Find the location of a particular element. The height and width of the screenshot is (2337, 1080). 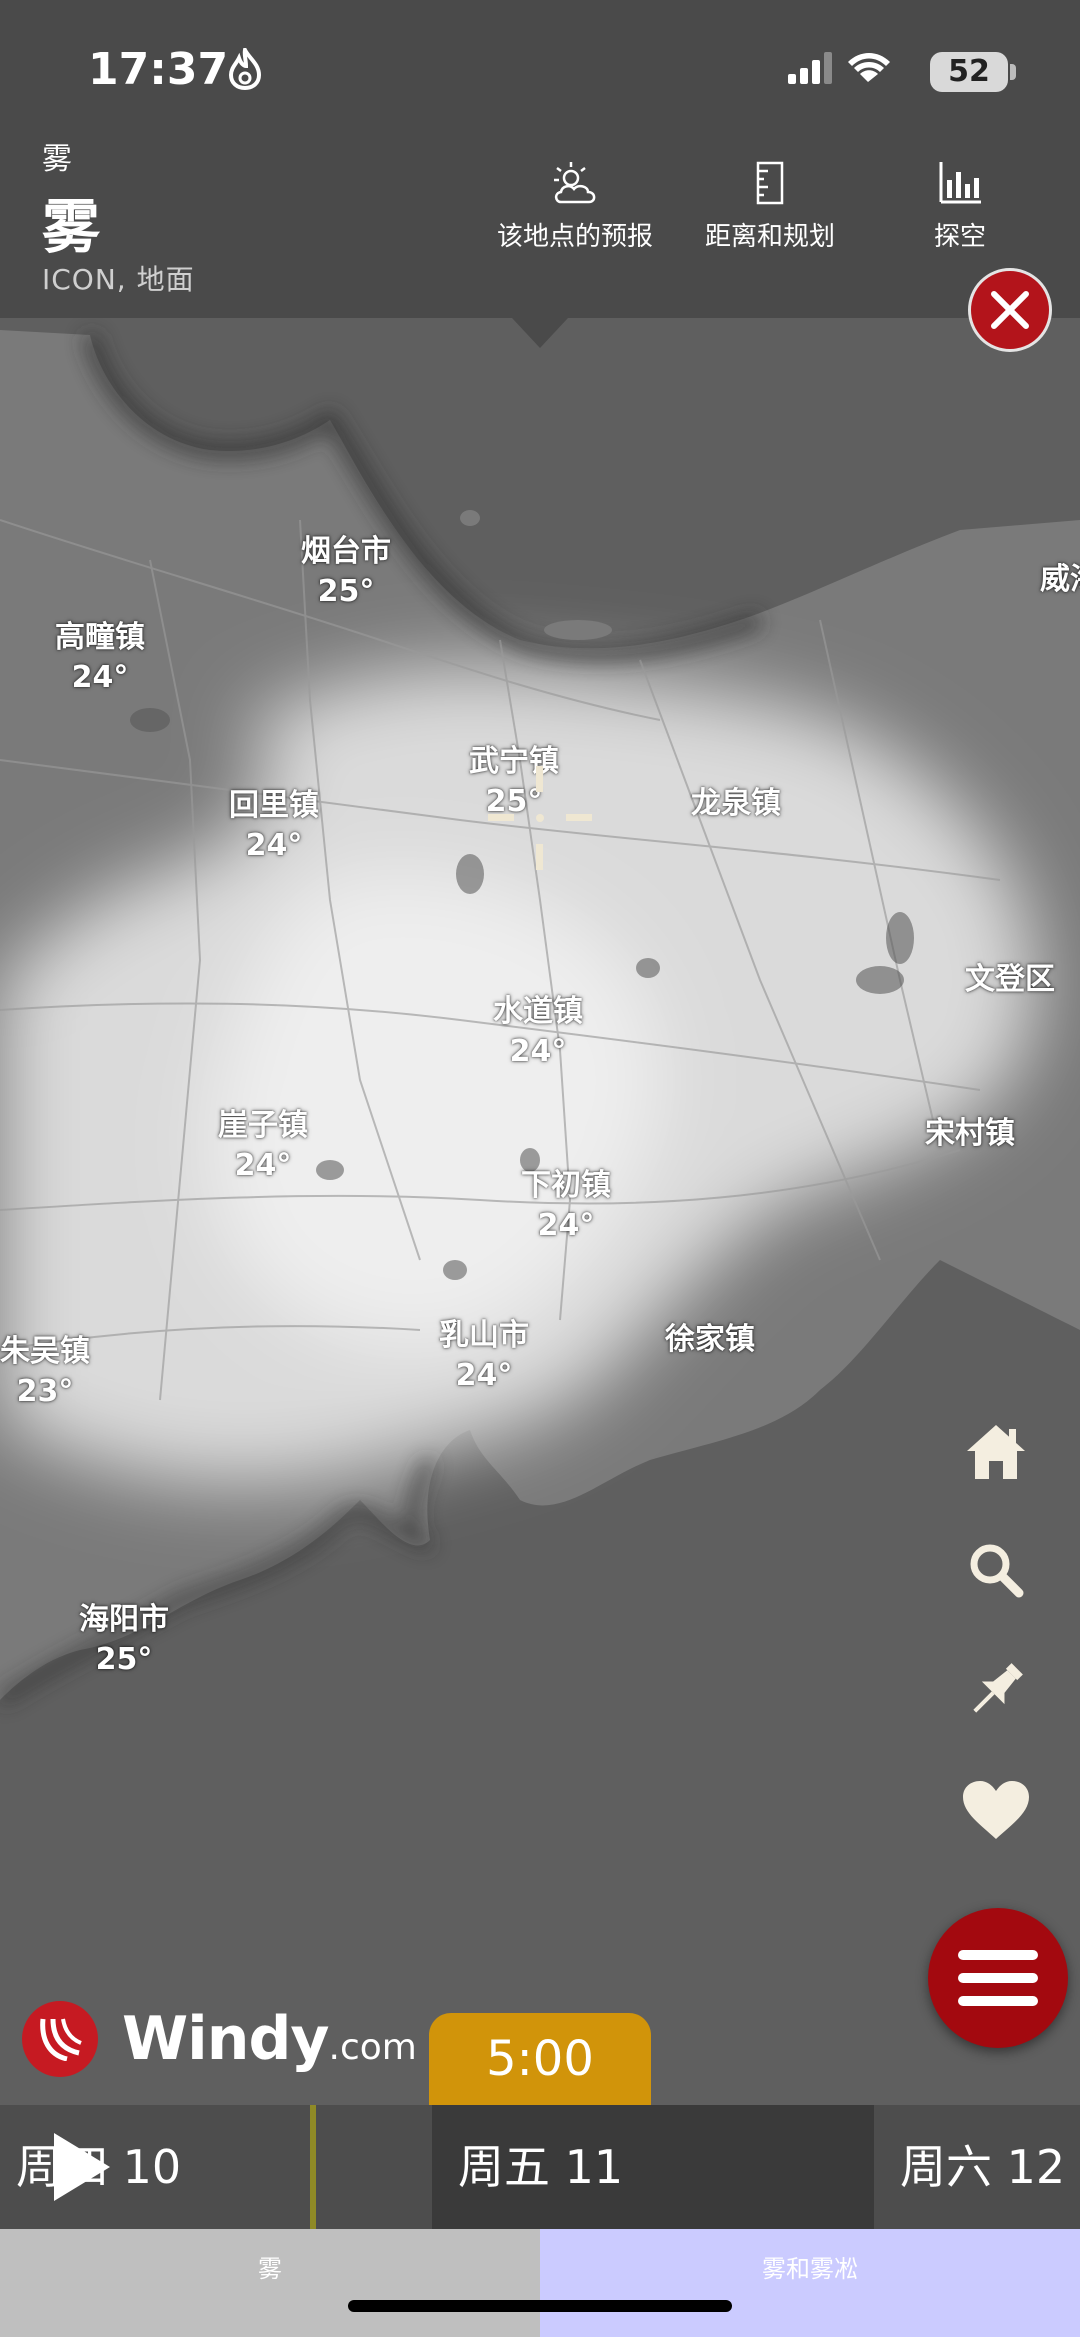

close-button is located at coordinates (1010, 310).